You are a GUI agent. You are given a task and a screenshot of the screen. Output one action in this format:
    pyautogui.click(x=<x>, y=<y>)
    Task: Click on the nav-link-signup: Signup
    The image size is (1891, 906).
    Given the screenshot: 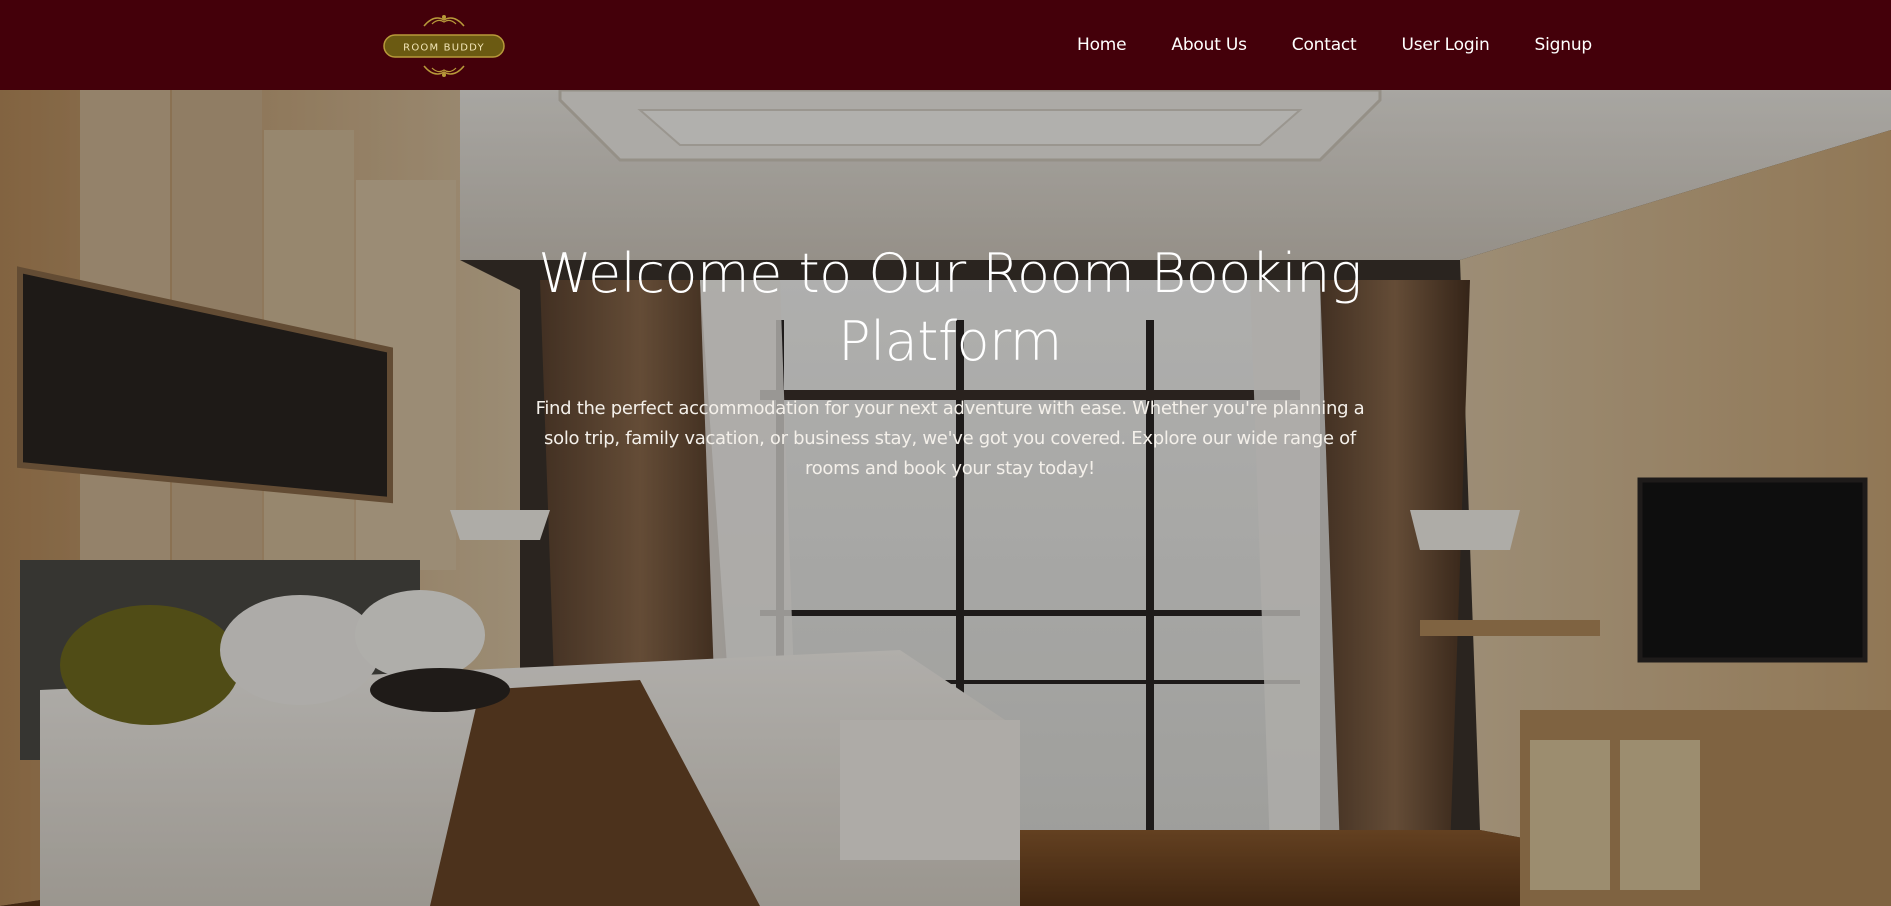 What is the action you would take?
    pyautogui.click(x=1564, y=45)
    